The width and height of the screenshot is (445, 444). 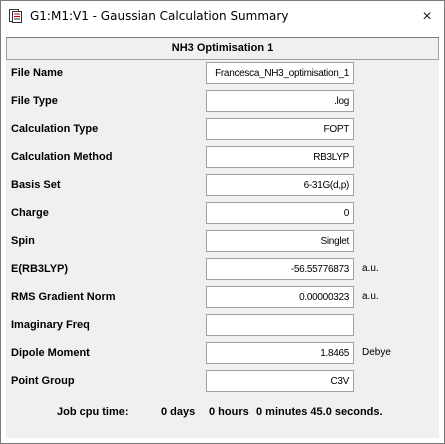 What do you see at coordinates (280, 213) in the screenshot?
I see `row-value-field: 0` at bounding box center [280, 213].